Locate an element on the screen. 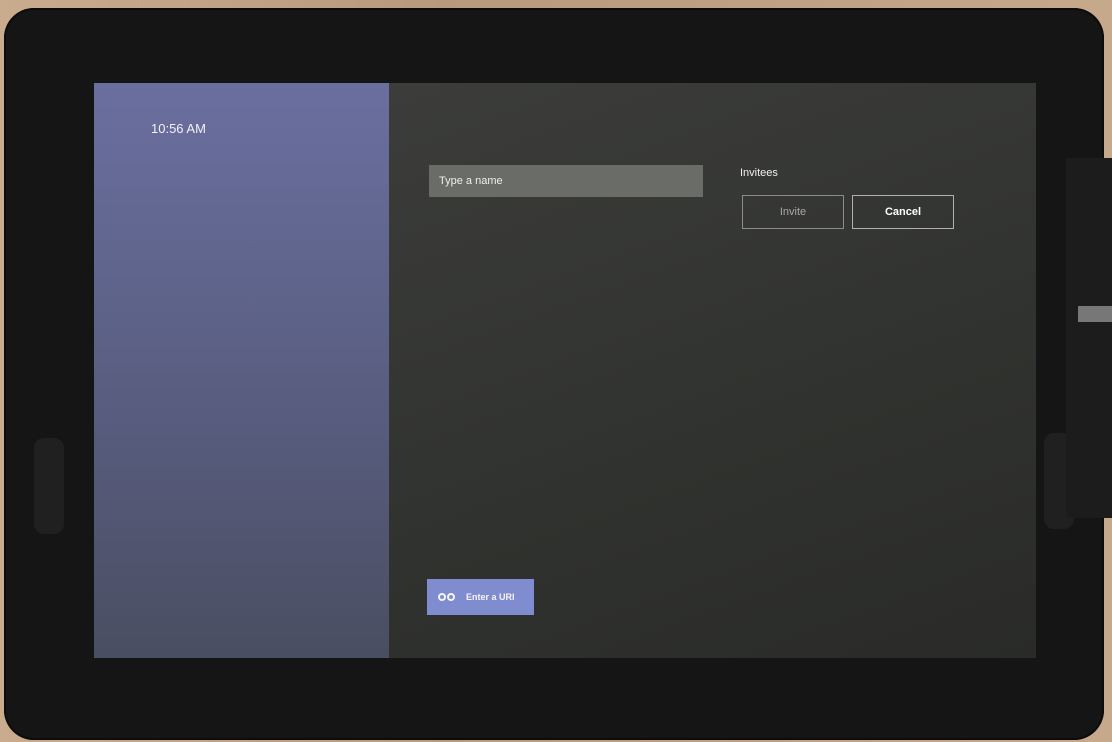  link-icon is located at coordinates (448, 597).